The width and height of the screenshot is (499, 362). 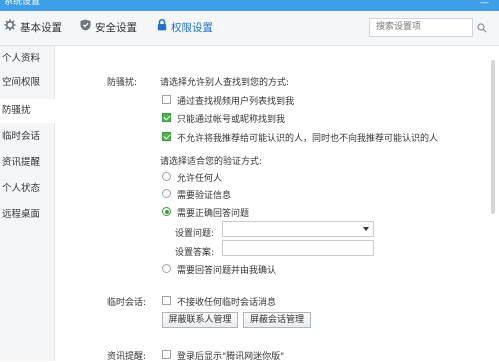 What do you see at coordinates (225, 83) in the screenshot?
I see `find-prompt: 请选择允许别人查找到您的方式:` at bounding box center [225, 83].